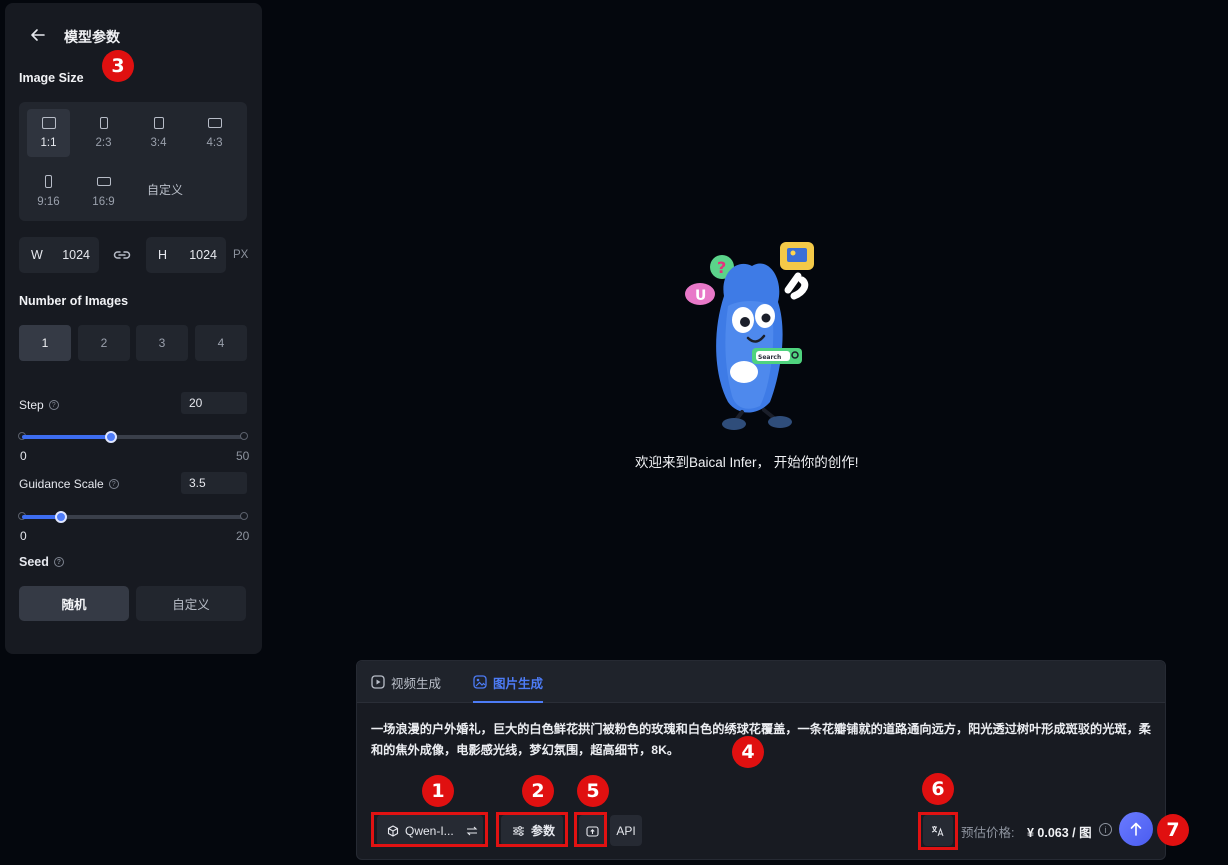  What do you see at coordinates (103, 133) in the screenshot?
I see `ratio-2-3: 2:3` at bounding box center [103, 133].